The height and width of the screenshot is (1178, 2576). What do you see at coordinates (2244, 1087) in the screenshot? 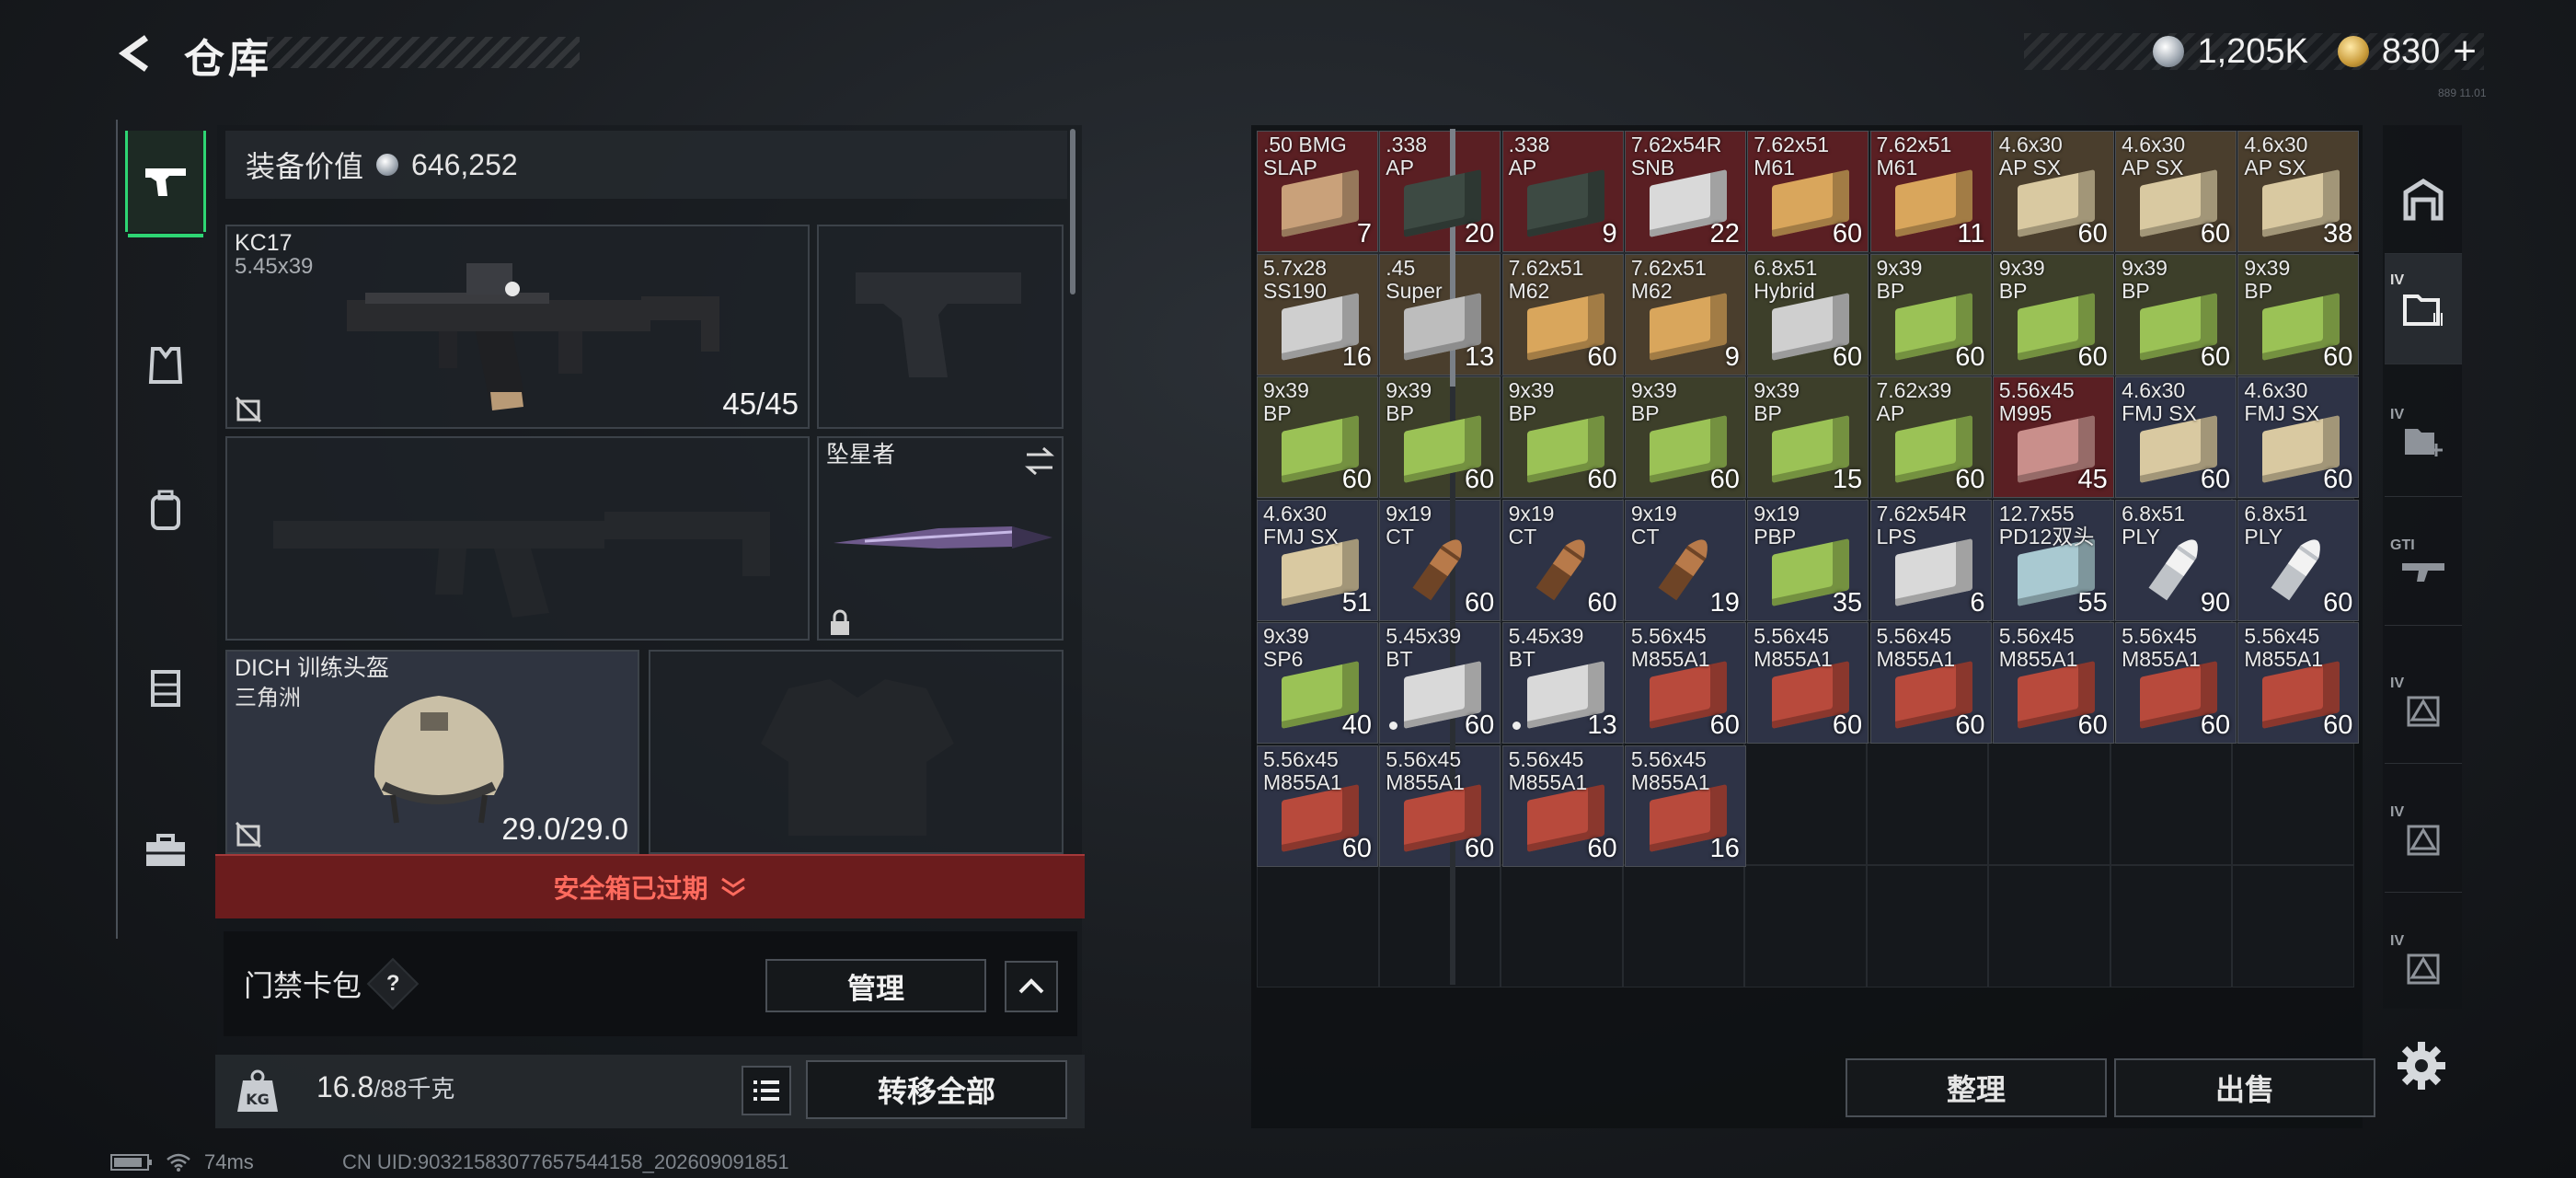
I see `sell-button: 出售` at bounding box center [2244, 1087].